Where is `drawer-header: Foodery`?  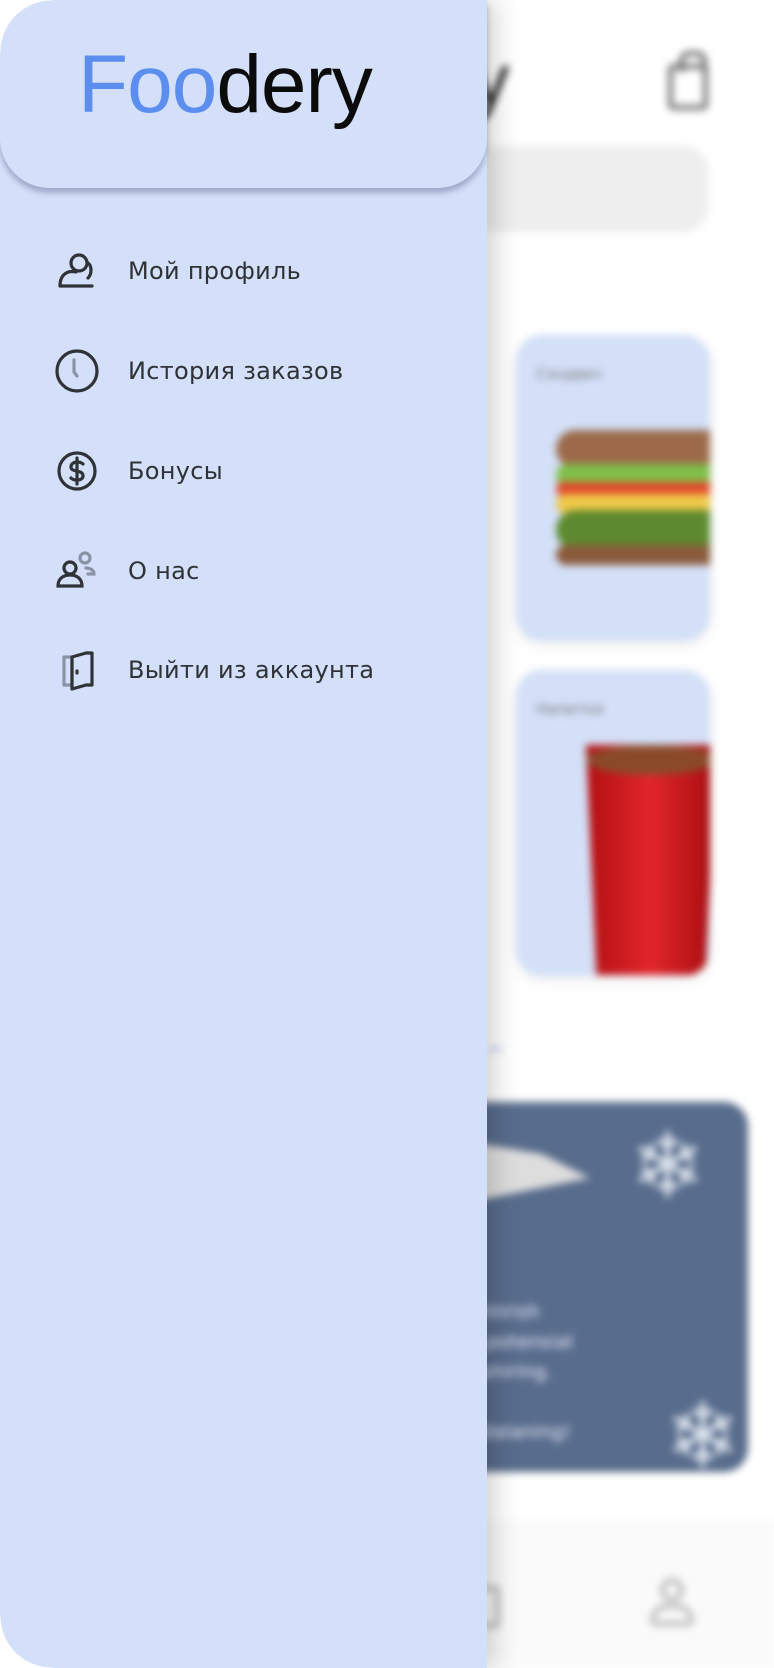 drawer-header: Foodery is located at coordinates (243, 94).